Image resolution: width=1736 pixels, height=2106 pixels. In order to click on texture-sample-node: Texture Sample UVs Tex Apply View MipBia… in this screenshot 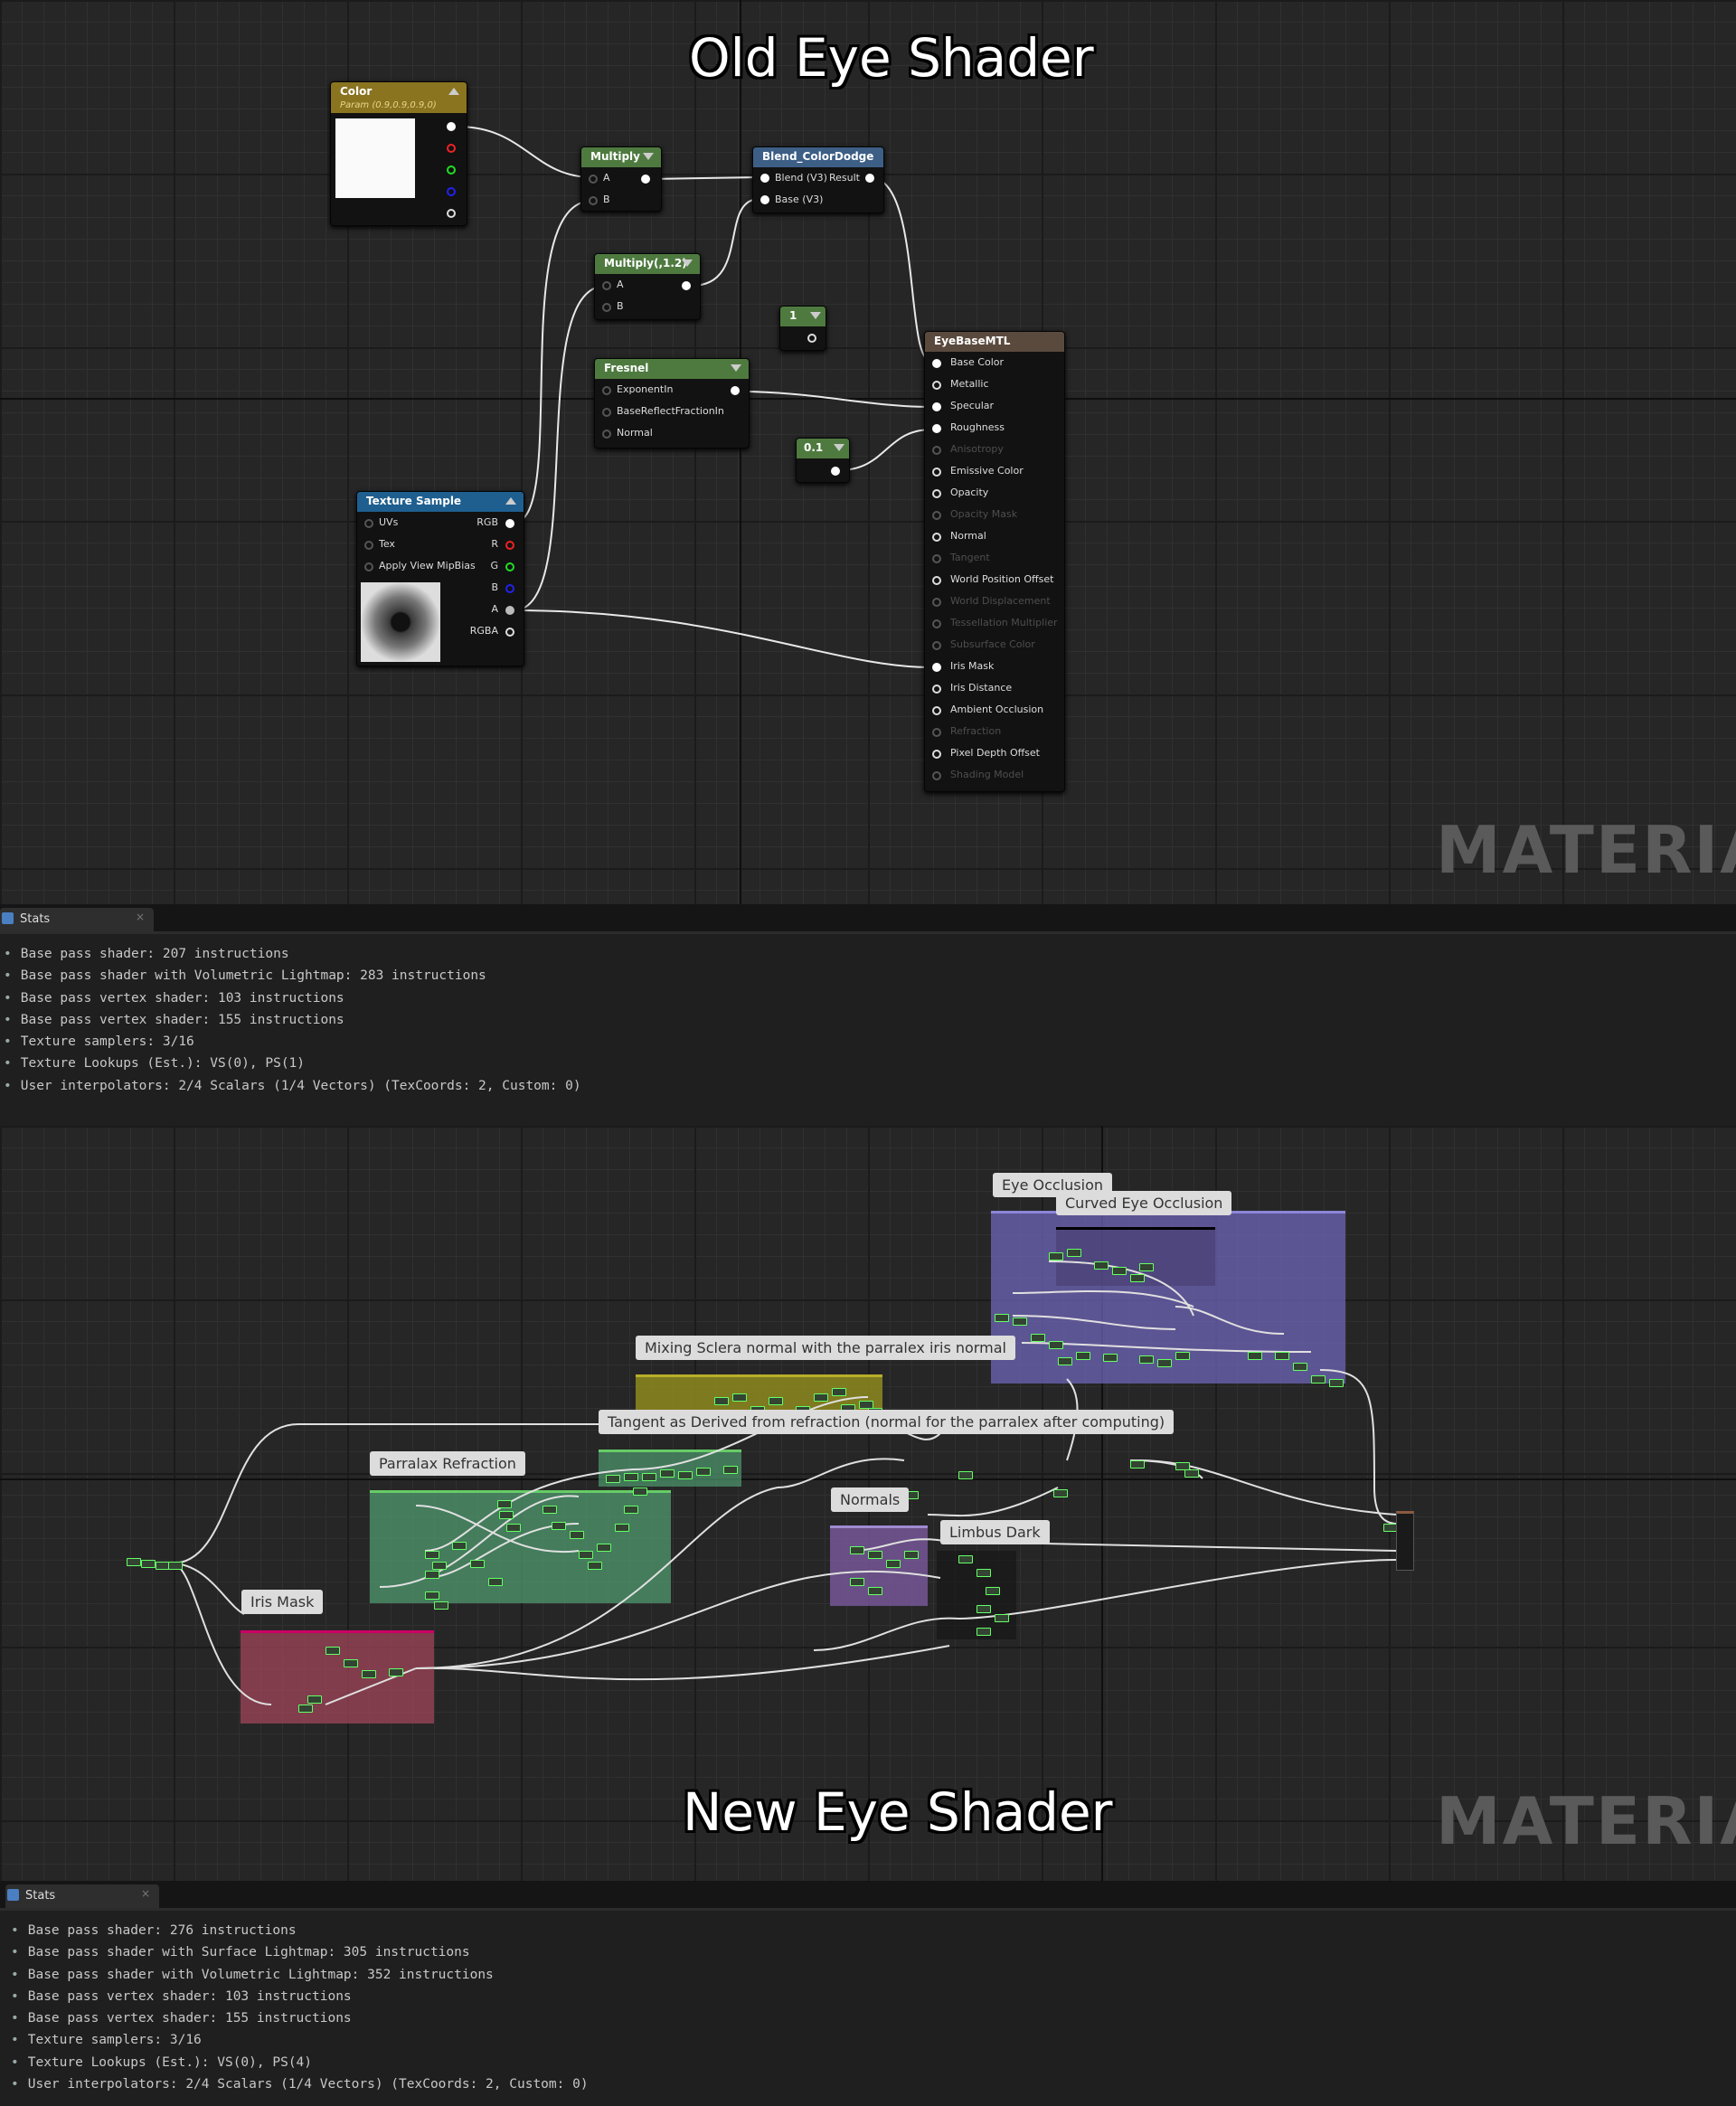, I will do `click(440, 578)`.